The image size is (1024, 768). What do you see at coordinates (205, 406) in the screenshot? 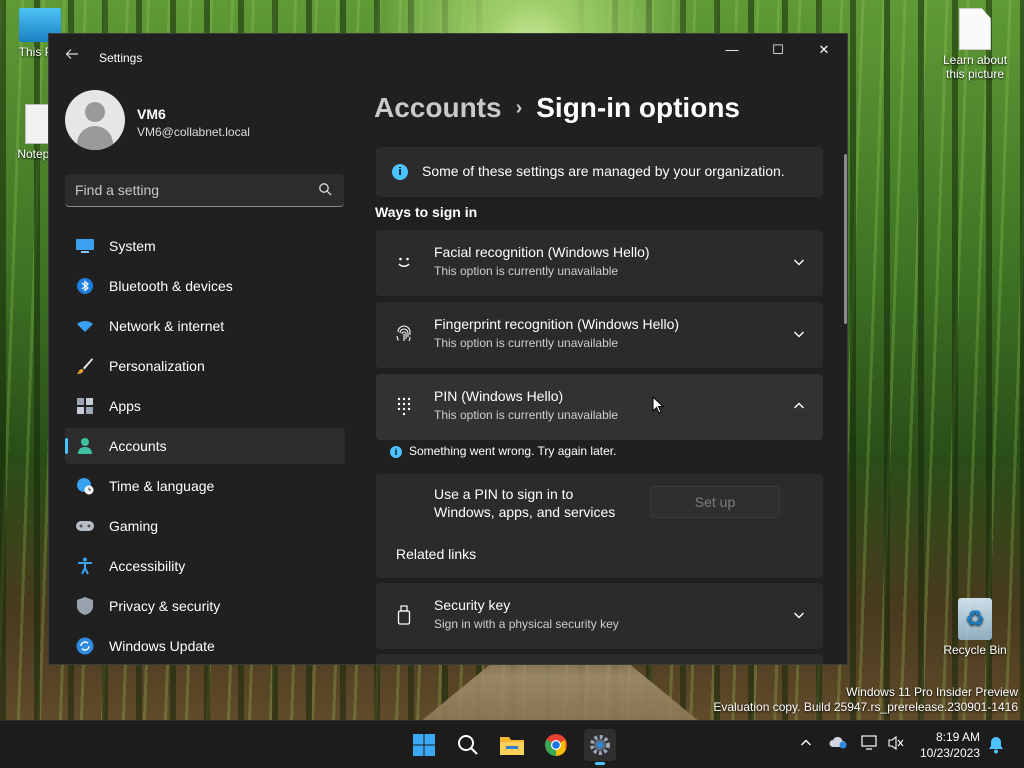
I see `sidebar-item-apps: Apps` at bounding box center [205, 406].